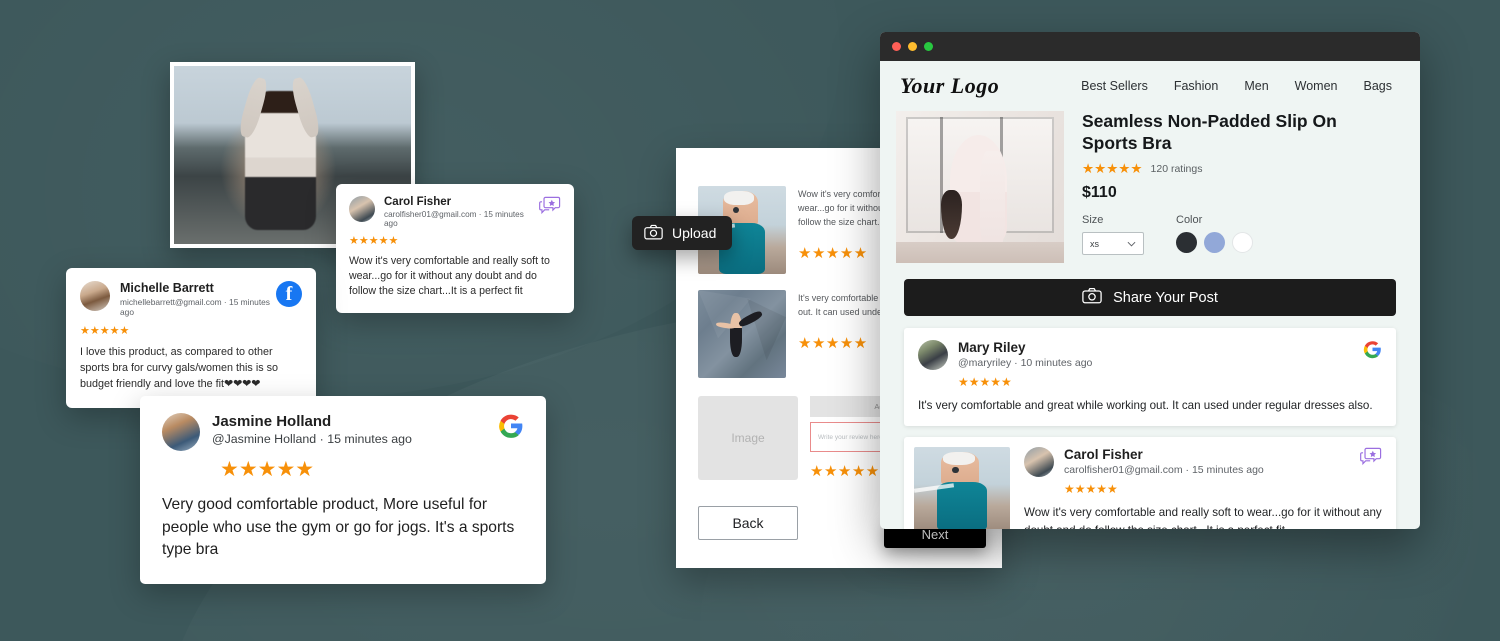  Describe the element at coordinates (992, 347) in the screenshot. I see `reviewer-name: Mary Riley` at that location.